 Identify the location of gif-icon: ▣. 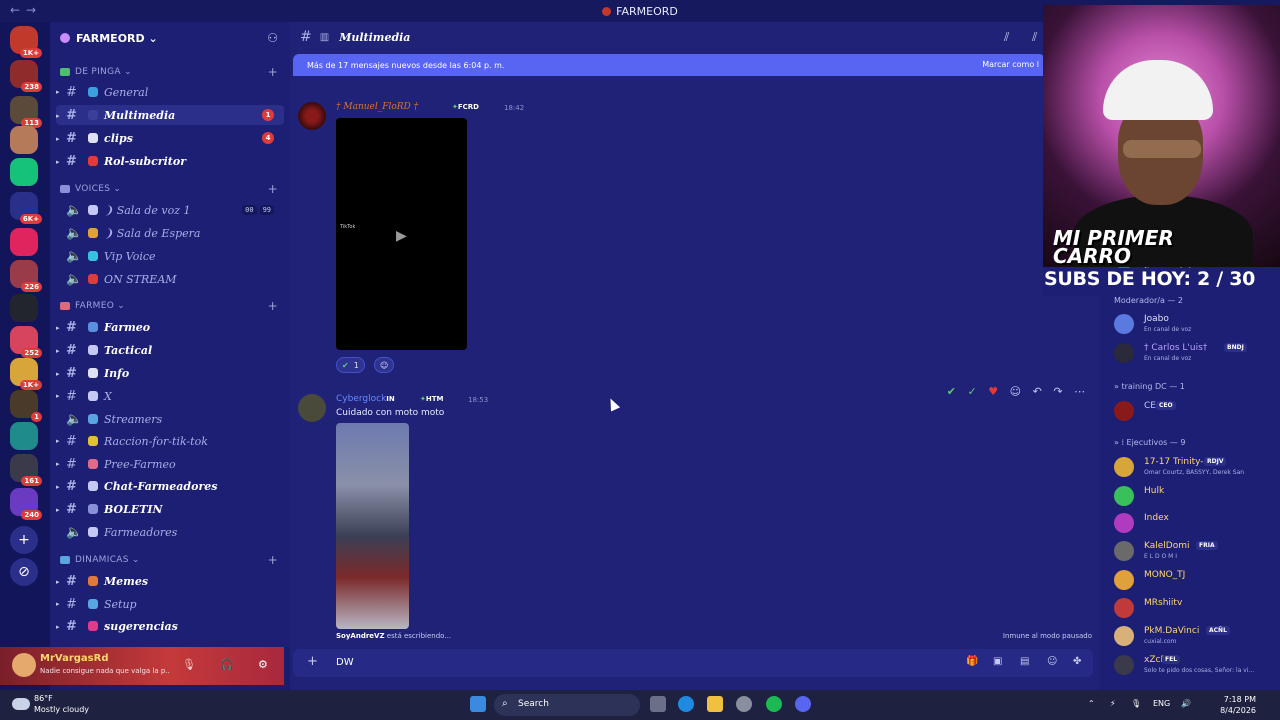
(997, 661).